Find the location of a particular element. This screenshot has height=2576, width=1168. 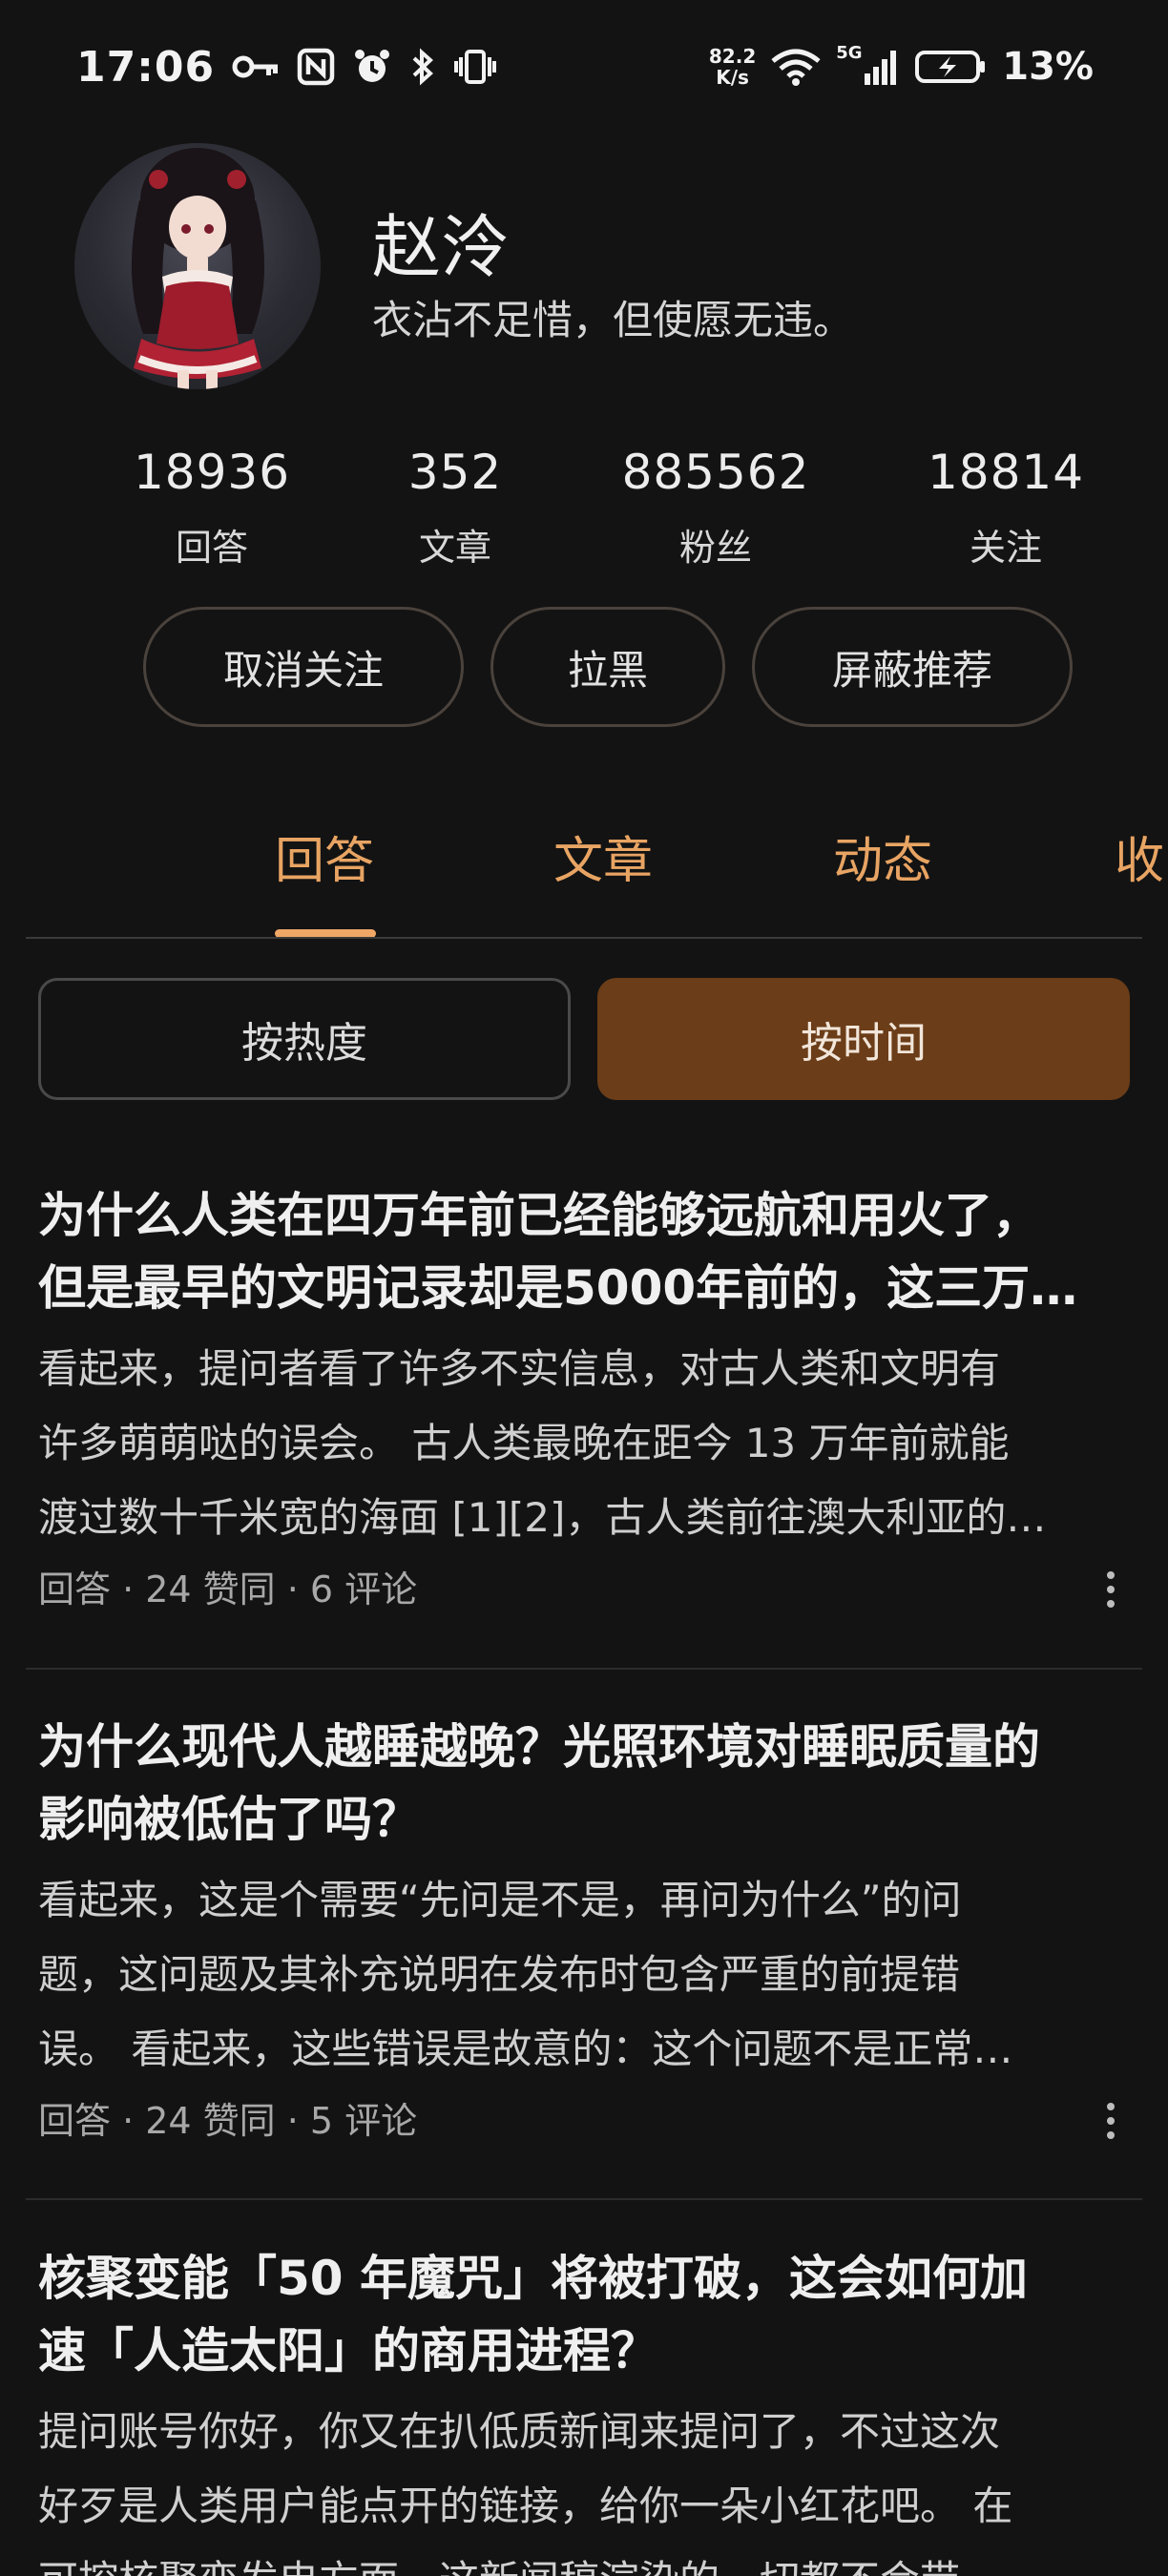

stat-label: 回答 is located at coordinates (212, 548).